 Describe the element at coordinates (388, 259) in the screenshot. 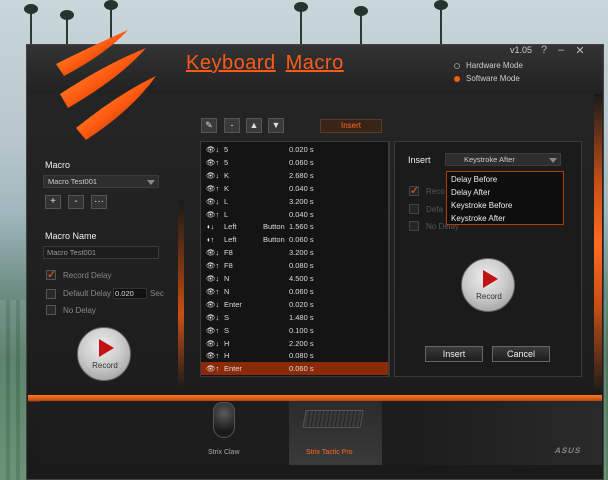

I see `list-scrollbar` at that location.